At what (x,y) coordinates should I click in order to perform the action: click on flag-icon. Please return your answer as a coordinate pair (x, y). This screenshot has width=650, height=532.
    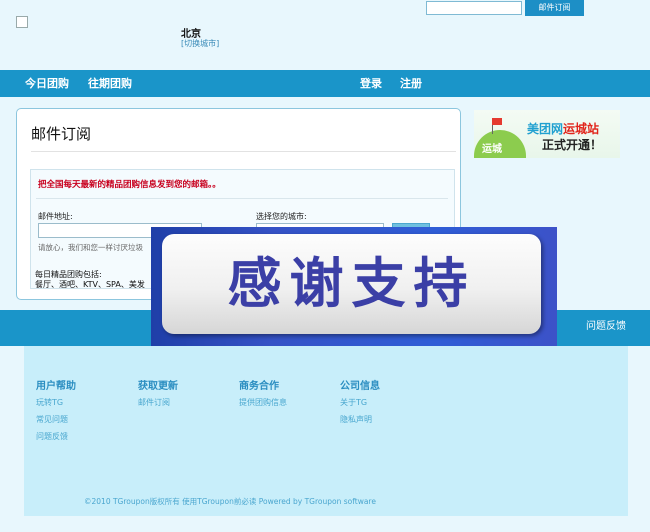
    Looking at the image, I should click on (497, 121).